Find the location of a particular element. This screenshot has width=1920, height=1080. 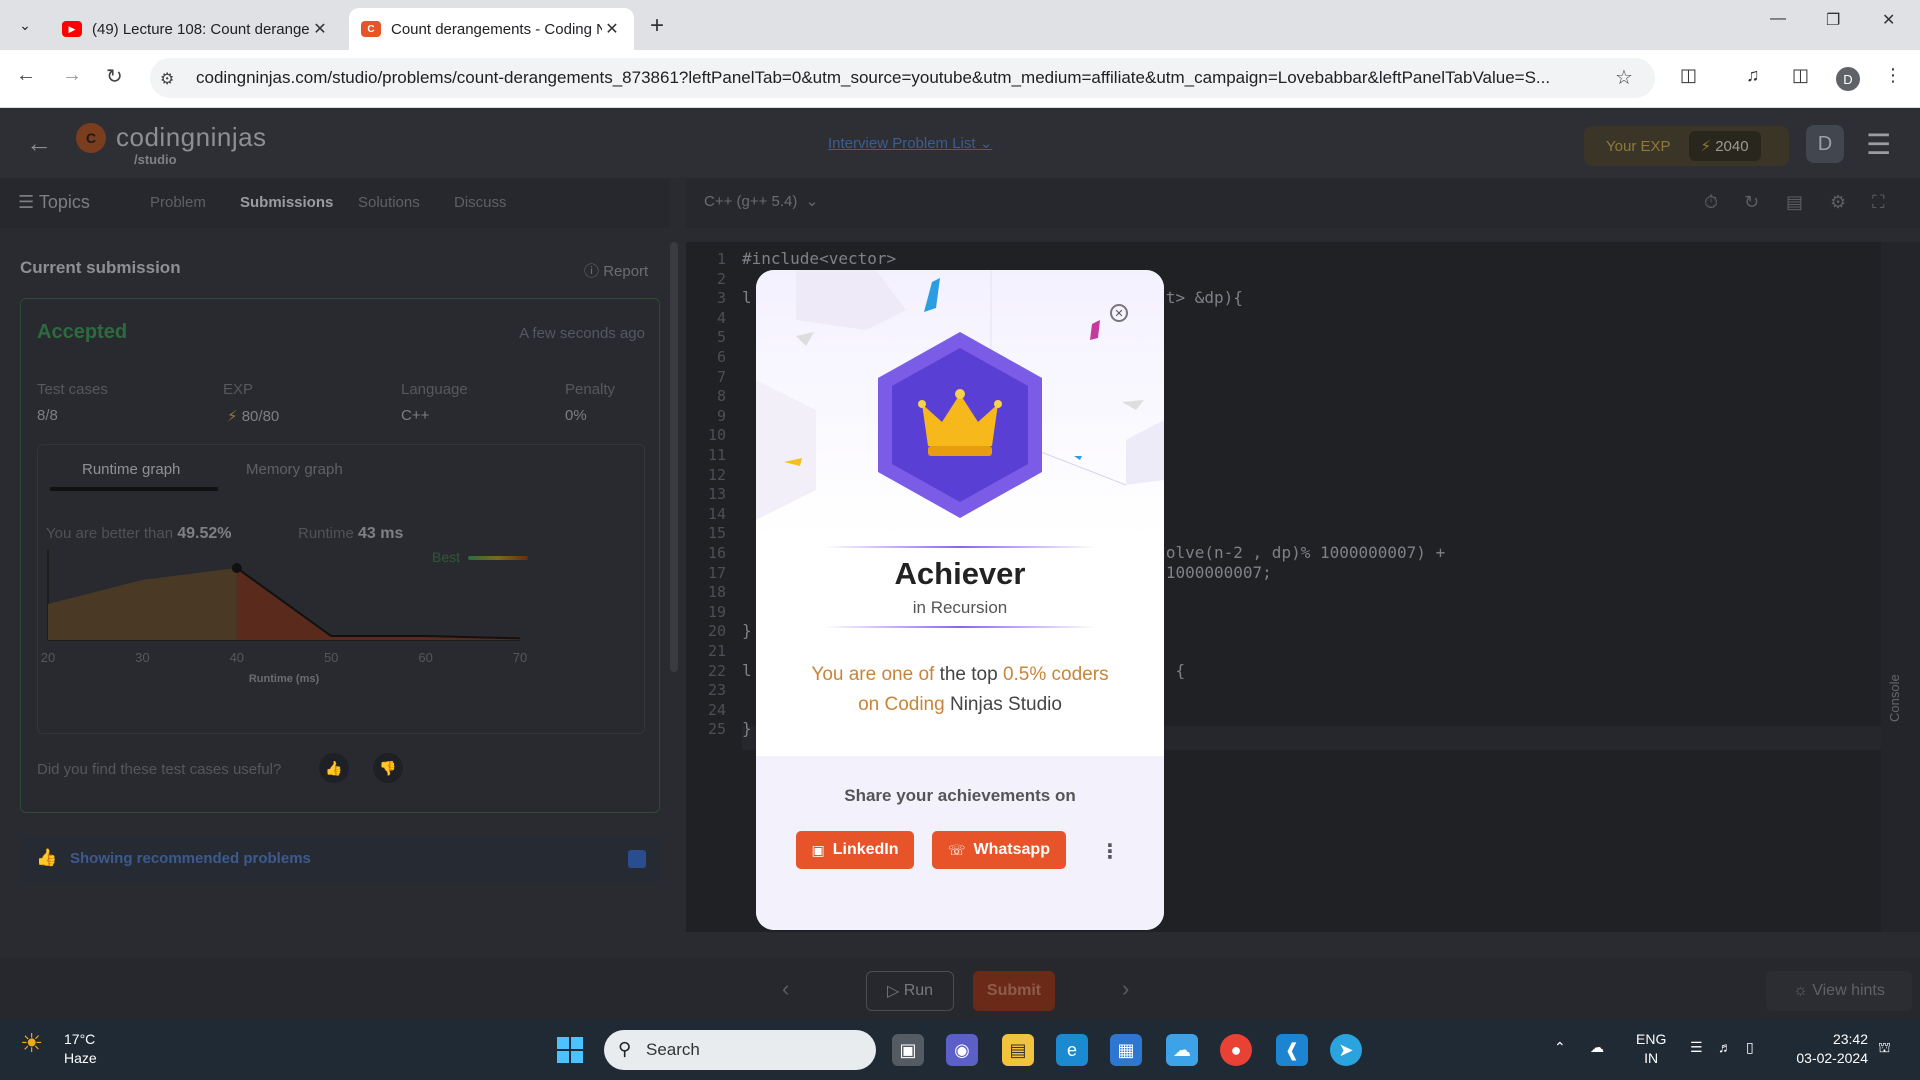

telegram-icon: ➤ is located at coordinates (1346, 1050).